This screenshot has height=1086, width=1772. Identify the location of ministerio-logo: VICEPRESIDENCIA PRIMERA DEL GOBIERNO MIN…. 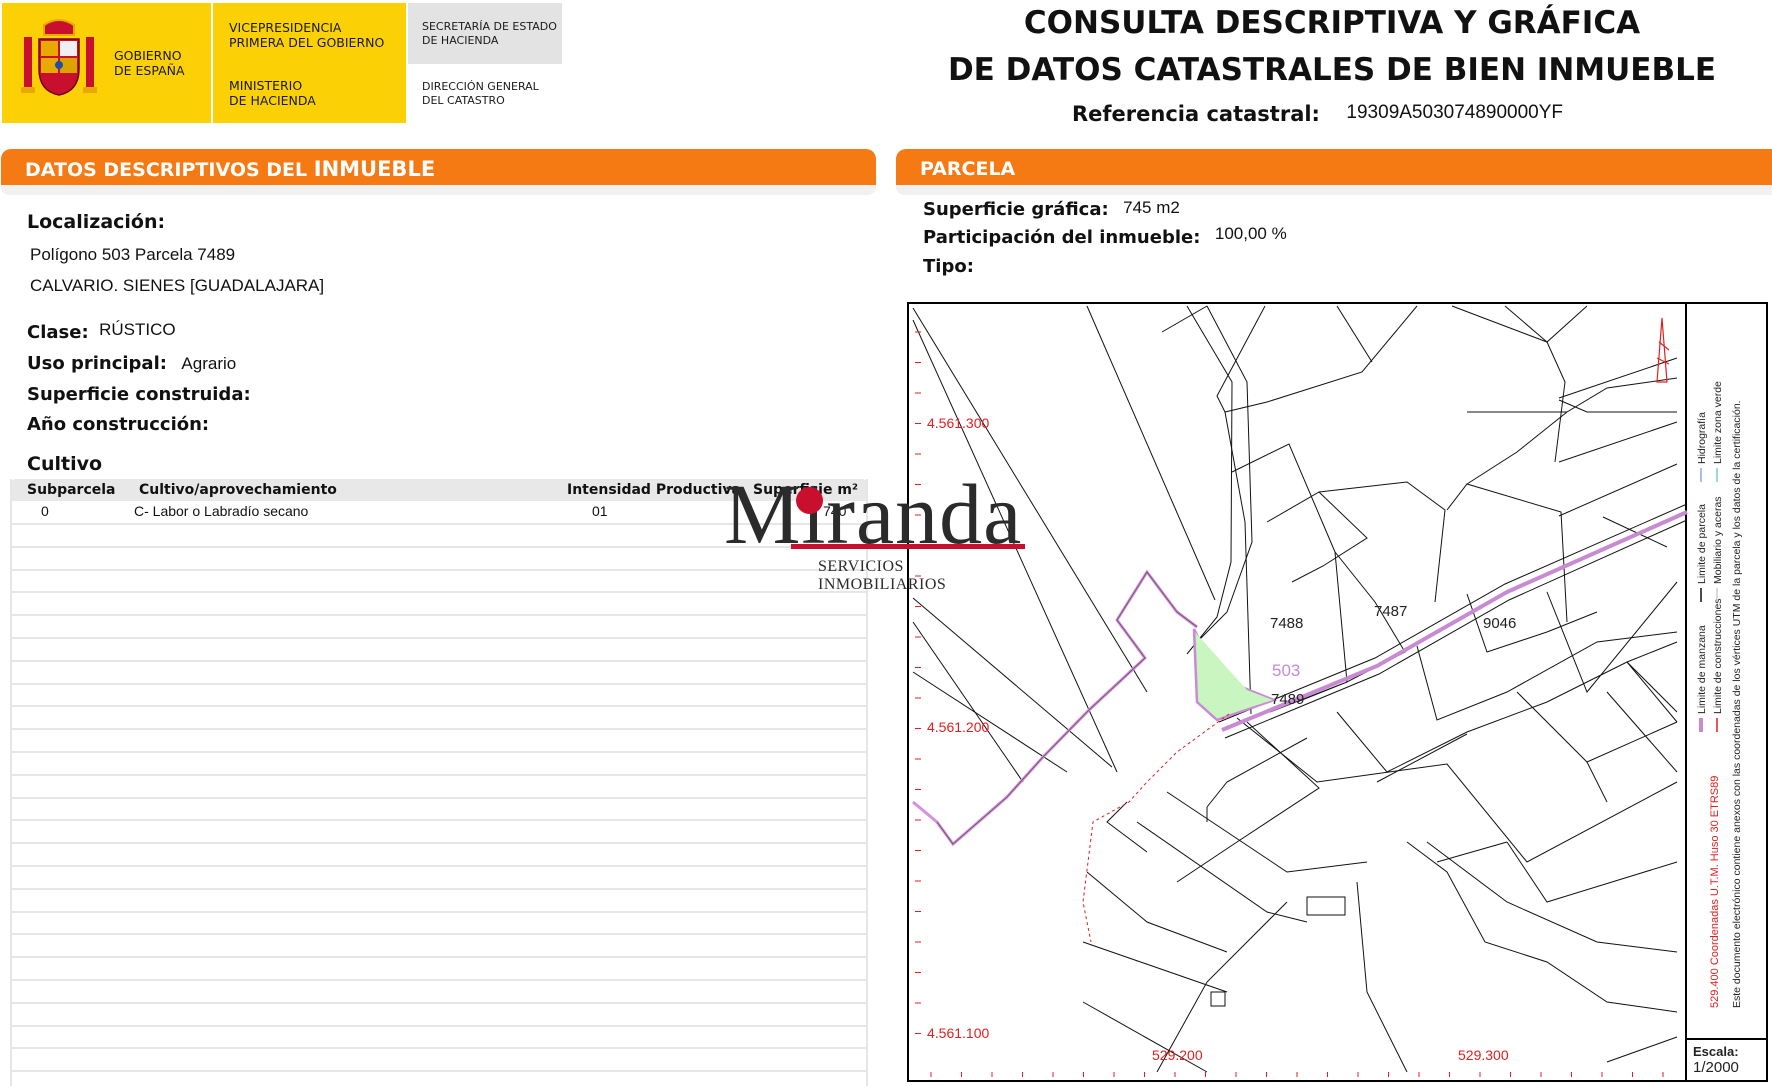
(309, 63).